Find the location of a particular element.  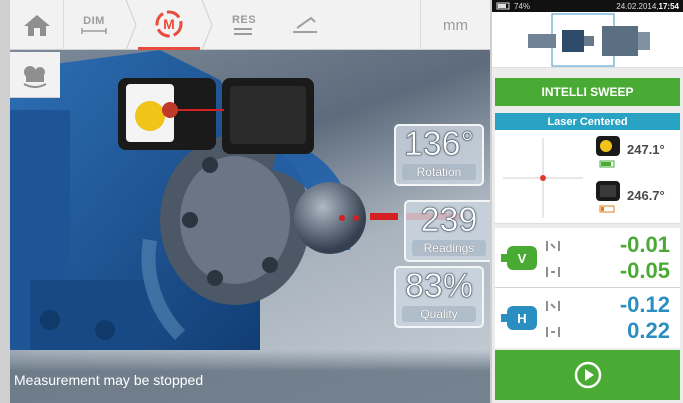

unit-toggle: mm is located at coordinates (455, 25).